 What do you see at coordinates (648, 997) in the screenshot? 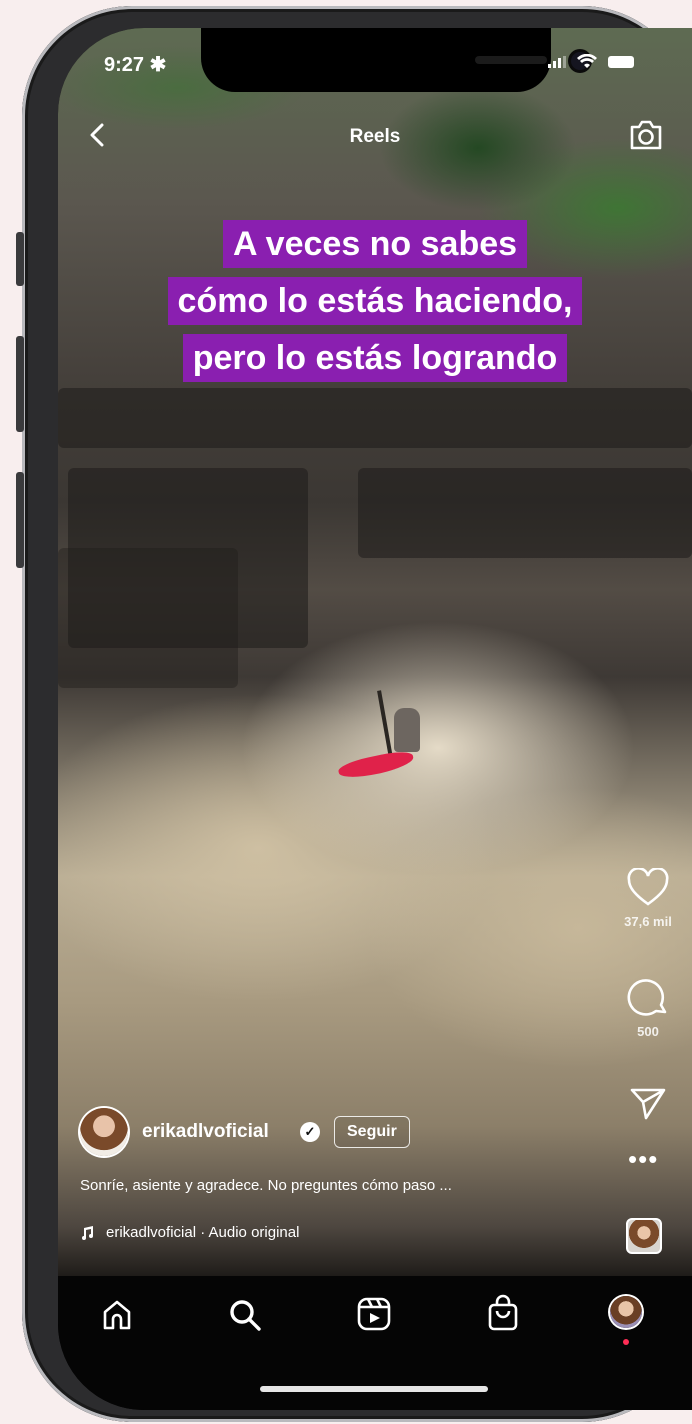
I see `comment-icon` at bounding box center [648, 997].